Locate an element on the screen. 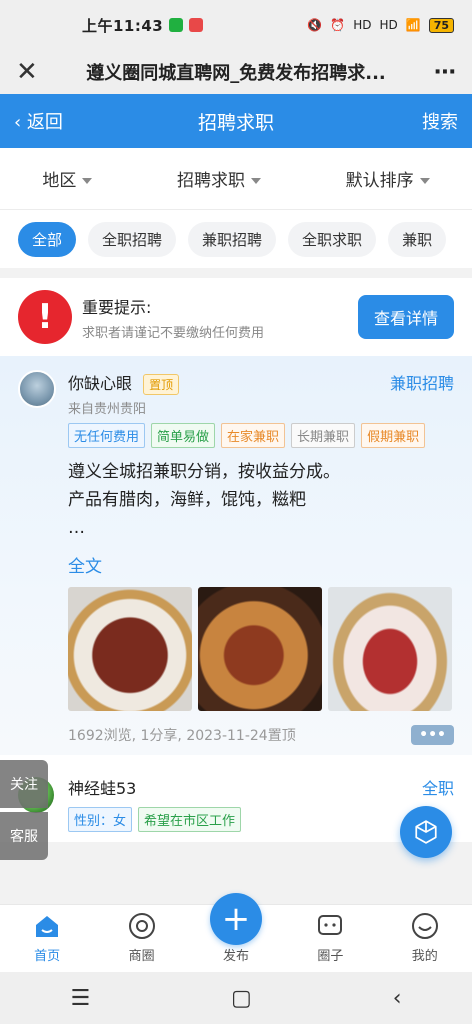  tab-publish-label: 发布 is located at coordinates (235, 956).